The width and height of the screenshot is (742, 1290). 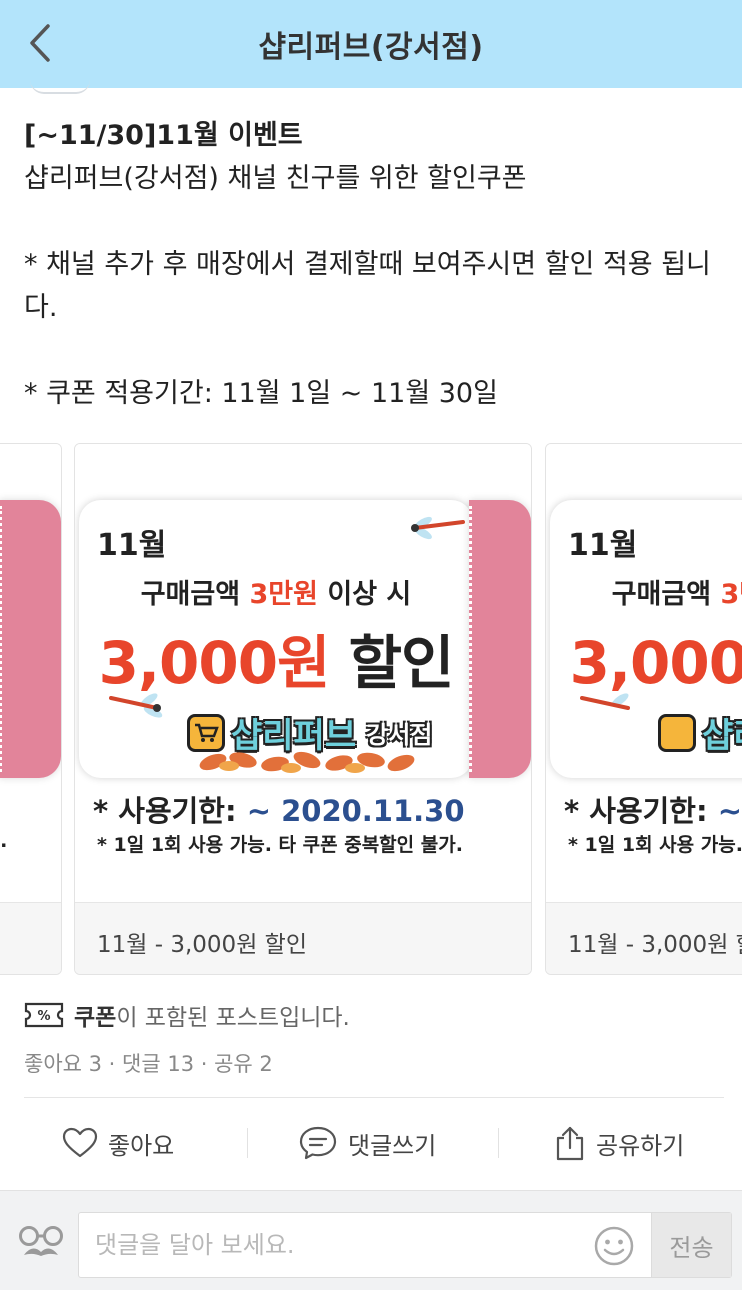 What do you see at coordinates (4, 841) in the screenshot?
I see `coupon-note-tail: t.` at bounding box center [4, 841].